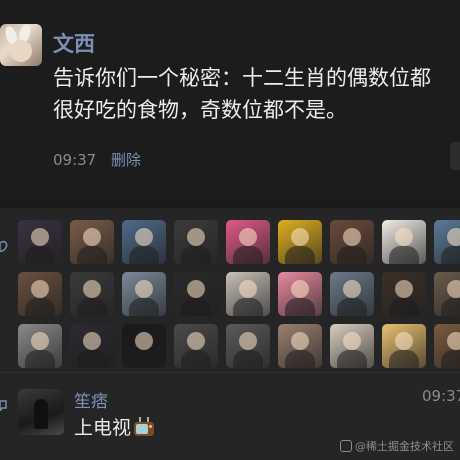  I want to click on commenter-avatar, so click(41, 412).